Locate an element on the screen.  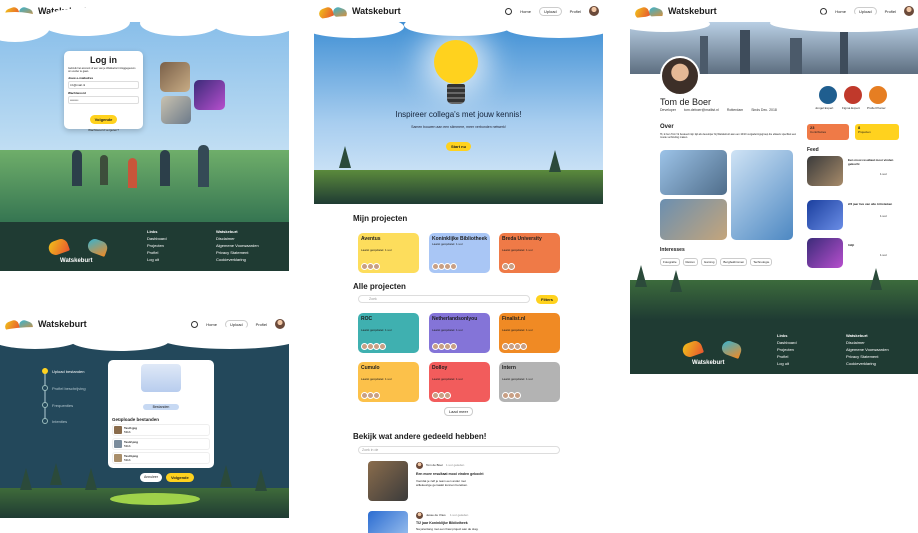
file-thumbnail is located at coordinates (118, 458).